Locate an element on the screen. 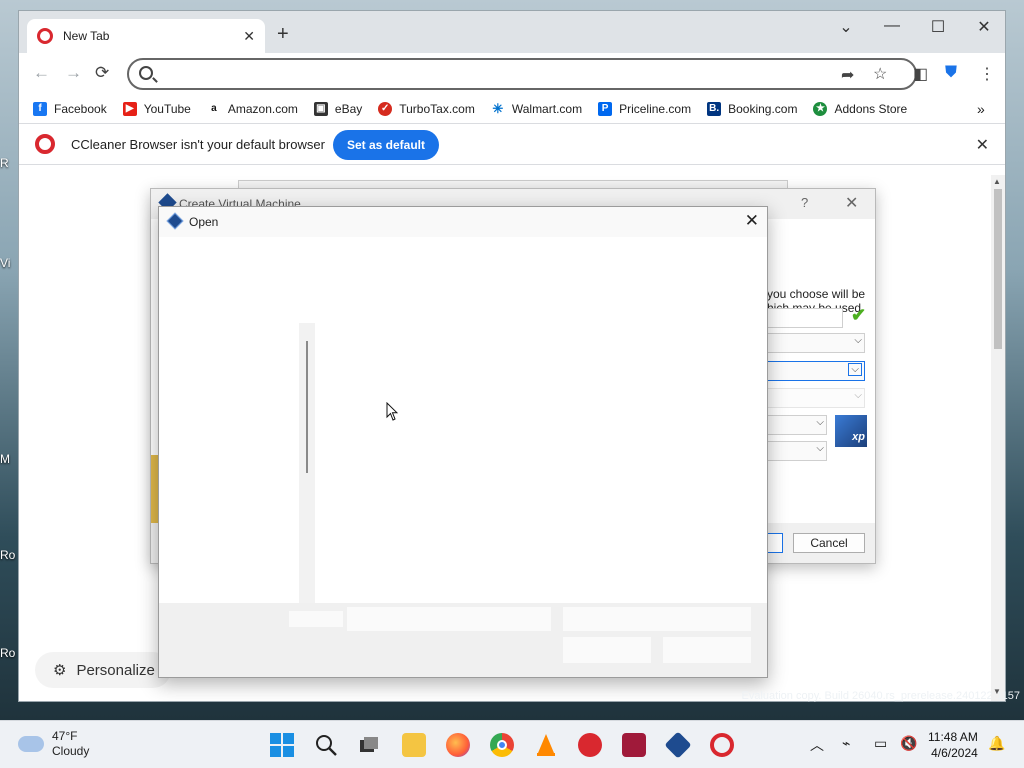 Image resolution: width=1024 pixels, height=768 pixels. taskbar: 47°F Cloudy ︿ ⌁ ▭ 🔇 11:48 AM 4/6/2024 🔔 is located at coordinates (512, 744).